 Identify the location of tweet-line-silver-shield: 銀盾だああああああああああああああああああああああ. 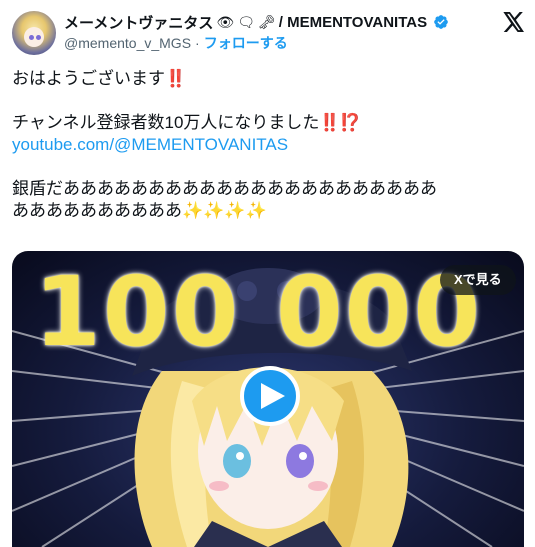
(224, 188).